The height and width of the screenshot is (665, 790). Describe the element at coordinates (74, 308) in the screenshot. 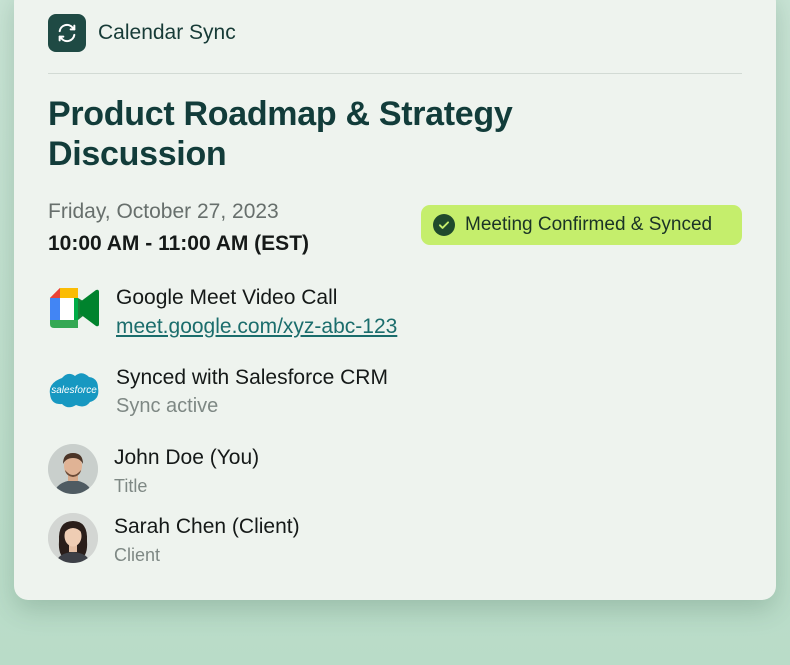

I see `google-meet-icon` at that location.